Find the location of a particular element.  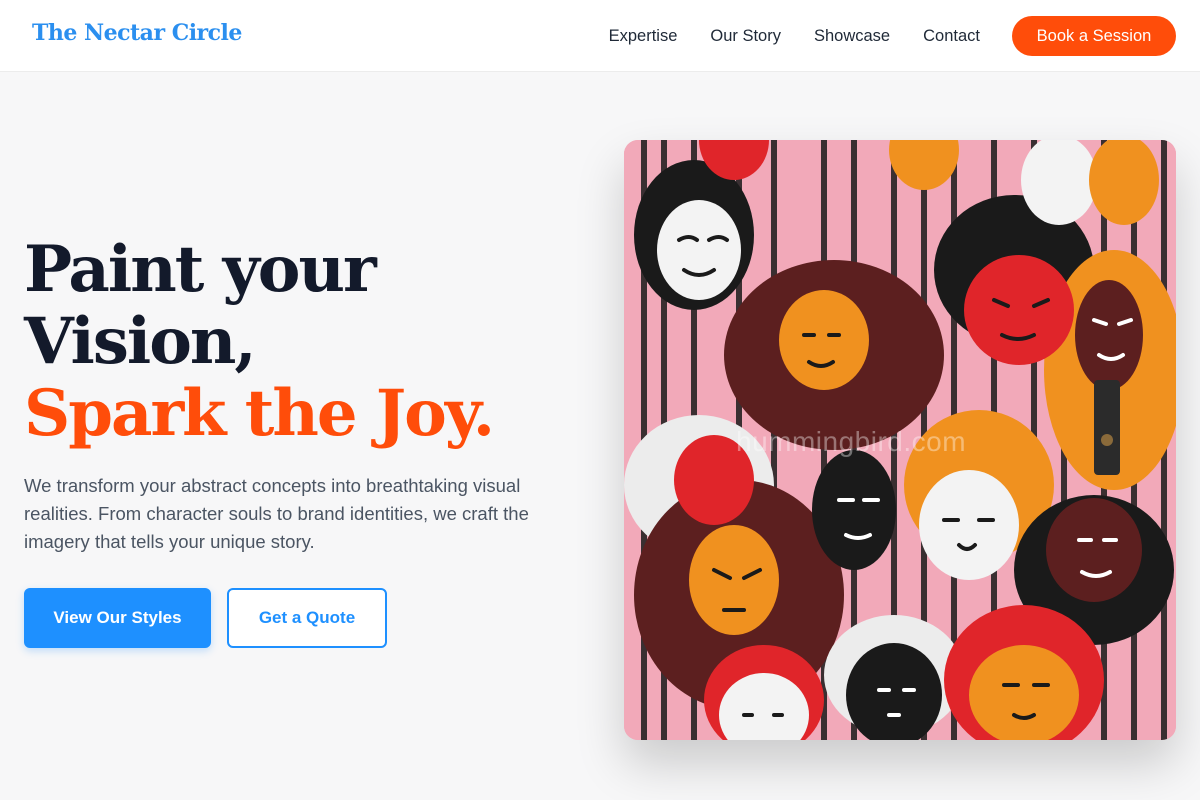

nav-links: Expertise Our Story Showcase Contact is located at coordinates (794, 36).